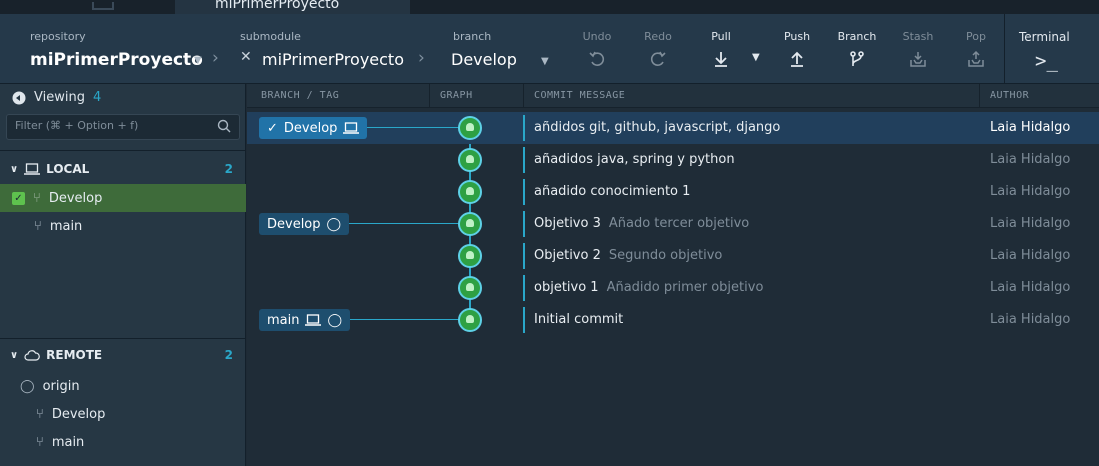 The height and width of the screenshot is (466, 1099). What do you see at coordinates (756, 57) in the screenshot?
I see `pull-options-caret-icon: ▼` at bounding box center [756, 57].